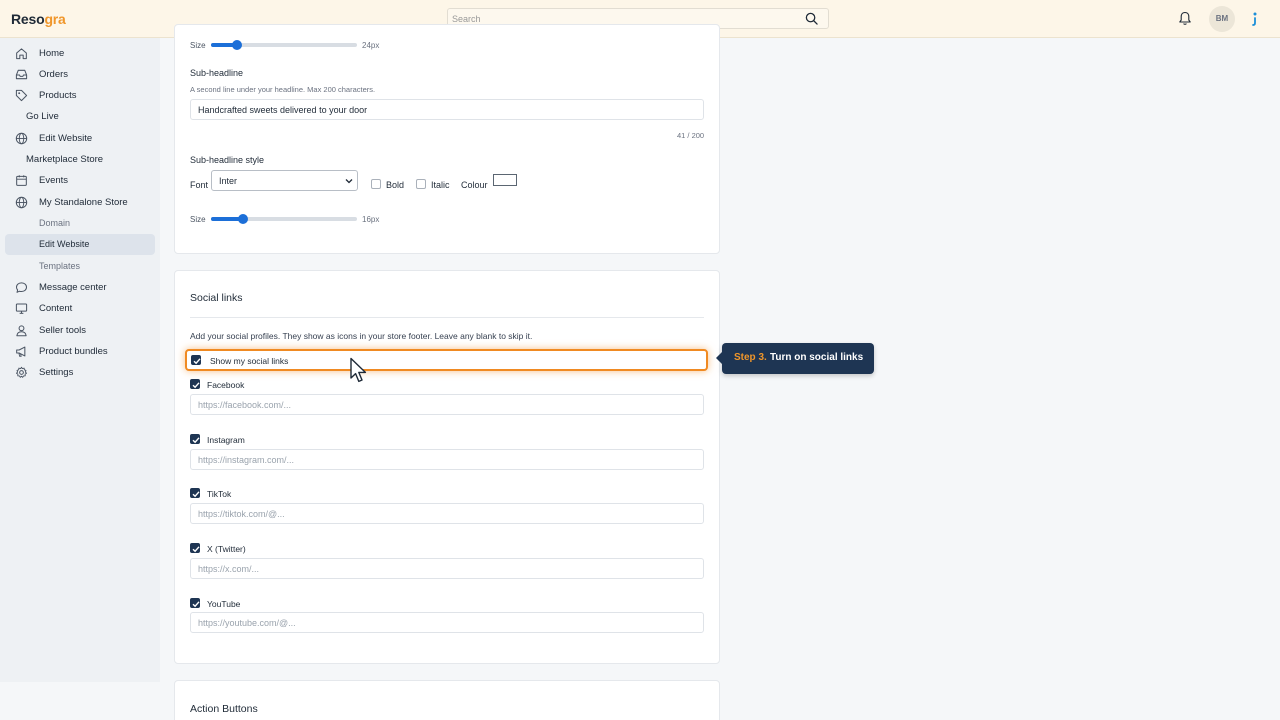 The image size is (1280, 720). I want to click on more-icon, so click(1255, 19).